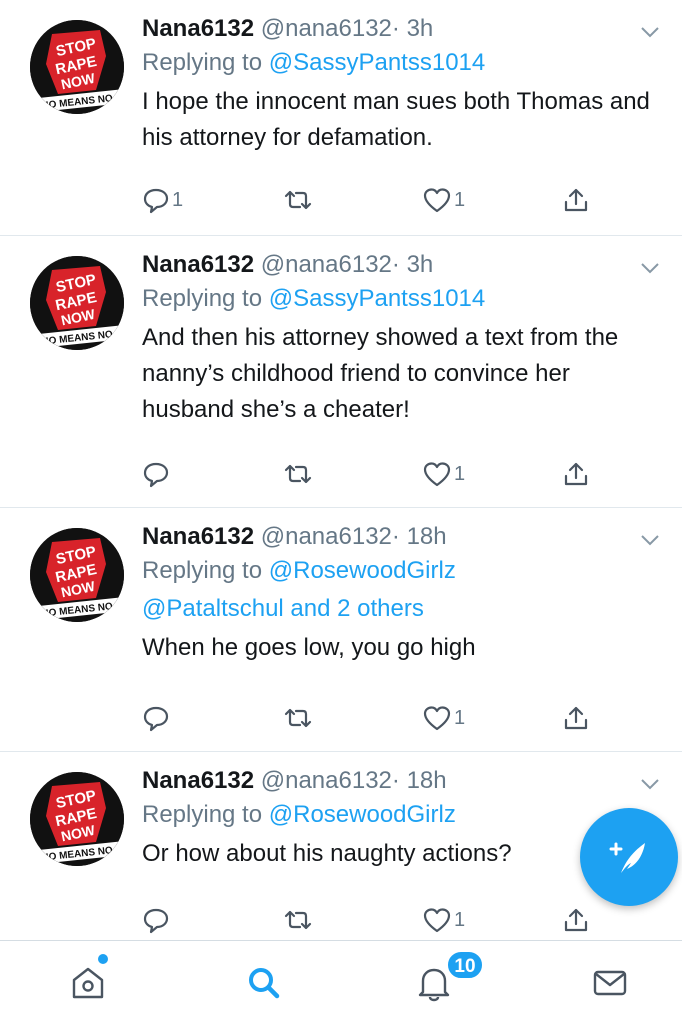 Image resolution: width=682 pixels, height=1024 pixels. I want to click on messages-icon, so click(610, 983).